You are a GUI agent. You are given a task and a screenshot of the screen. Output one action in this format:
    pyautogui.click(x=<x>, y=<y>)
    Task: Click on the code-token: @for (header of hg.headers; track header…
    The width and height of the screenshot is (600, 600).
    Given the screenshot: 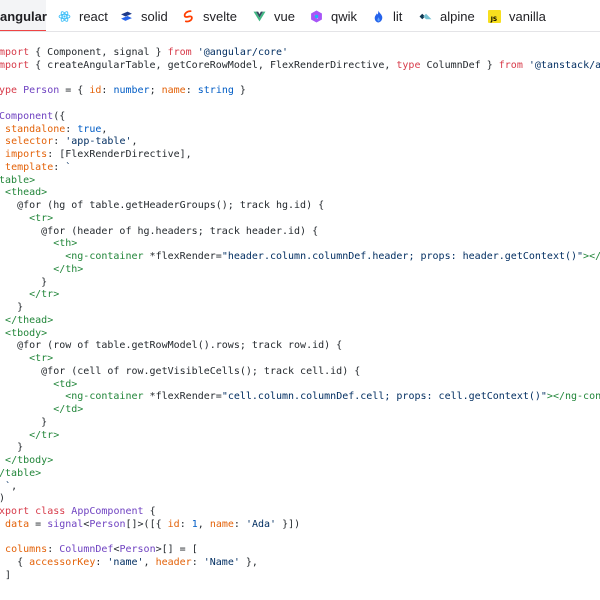 What is the action you would take?
    pyautogui.click(x=159, y=231)
    